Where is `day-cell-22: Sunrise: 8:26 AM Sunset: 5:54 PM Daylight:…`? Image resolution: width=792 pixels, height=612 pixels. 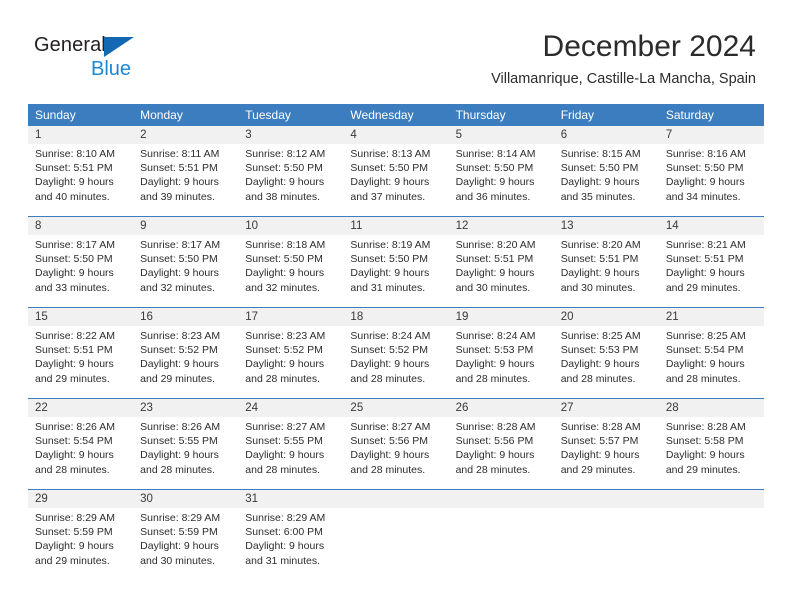 day-cell-22: Sunrise: 8:26 AM Sunset: 5:54 PM Daylight:… is located at coordinates (80, 453).